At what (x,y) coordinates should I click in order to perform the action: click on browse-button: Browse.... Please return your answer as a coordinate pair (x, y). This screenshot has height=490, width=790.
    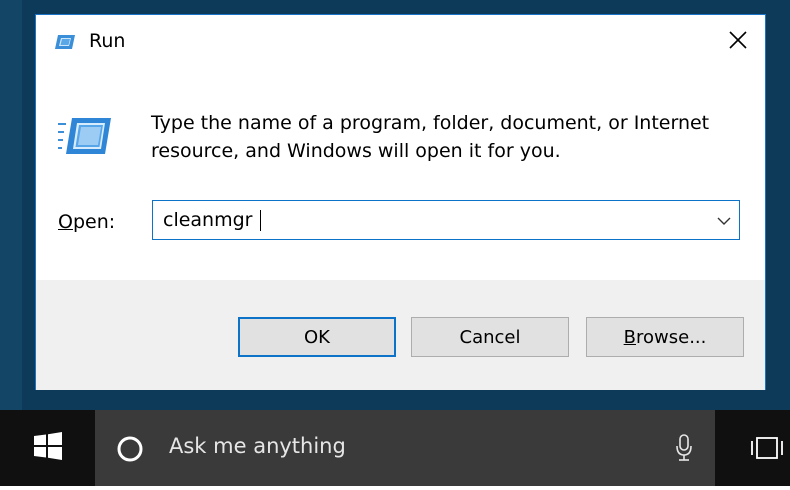
    Looking at the image, I should click on (665, 337).